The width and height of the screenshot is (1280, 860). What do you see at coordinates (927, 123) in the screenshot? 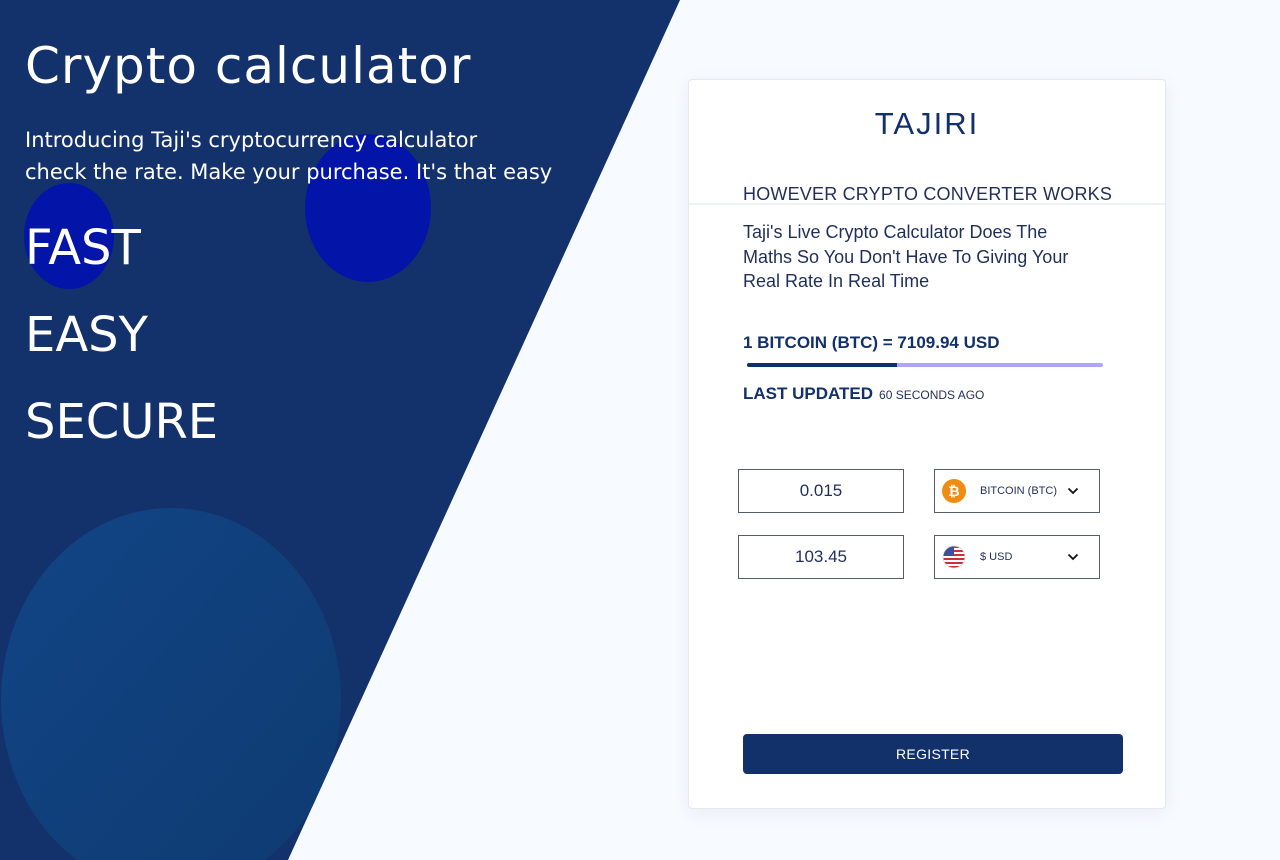
I see `brand-logo-text: TAJIRI` at bounding box center [927, 123].